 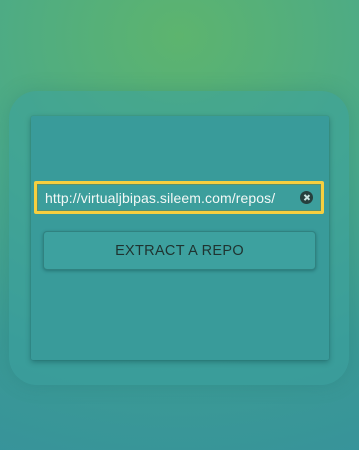 What do you see at coordinates (306, 197) in the screenshot?
I see `clear-icon` at bounding box center [306, 197].